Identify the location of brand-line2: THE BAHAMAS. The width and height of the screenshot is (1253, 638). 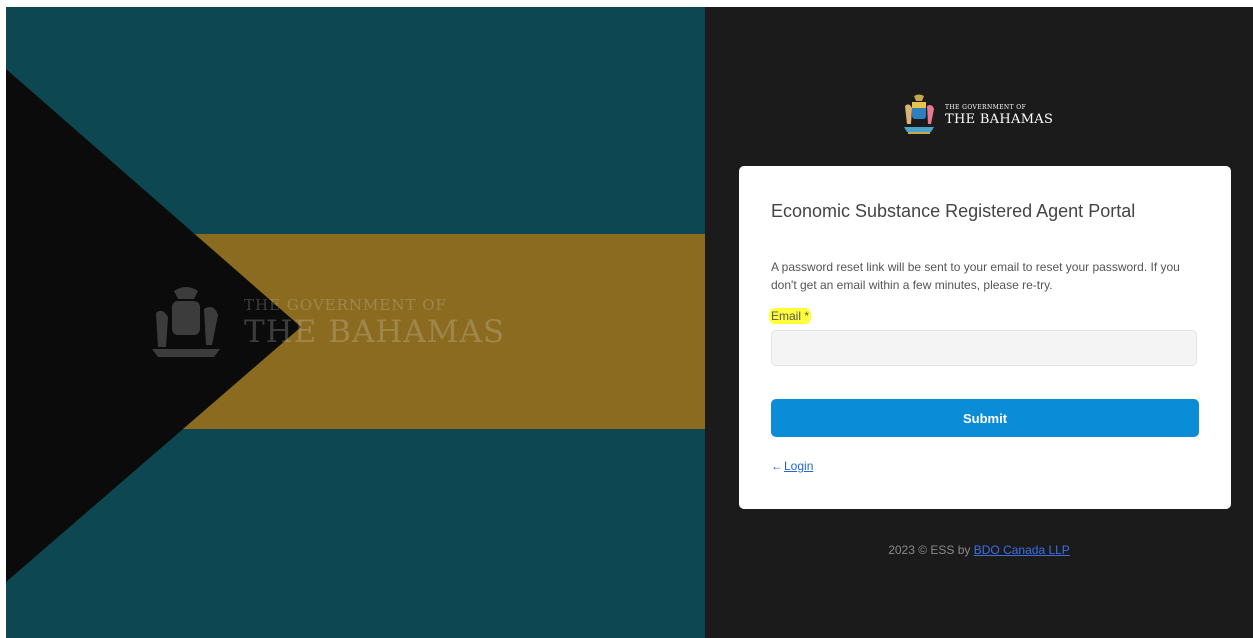
(999, 119).